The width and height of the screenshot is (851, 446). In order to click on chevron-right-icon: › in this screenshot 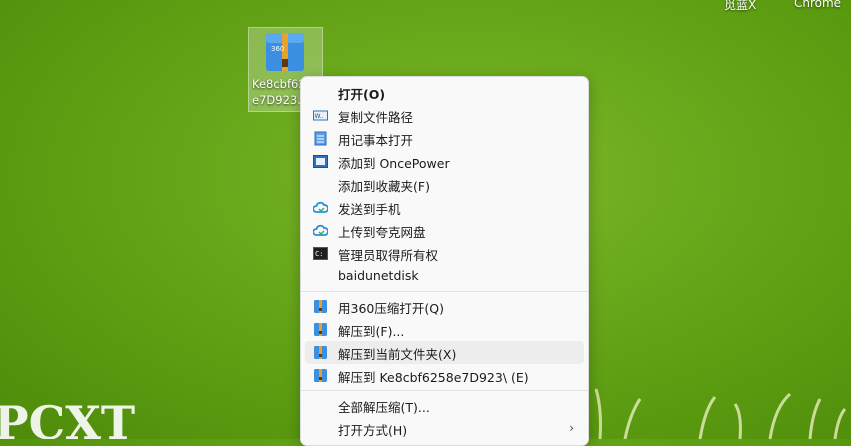, I will do `click(571, 428)`.